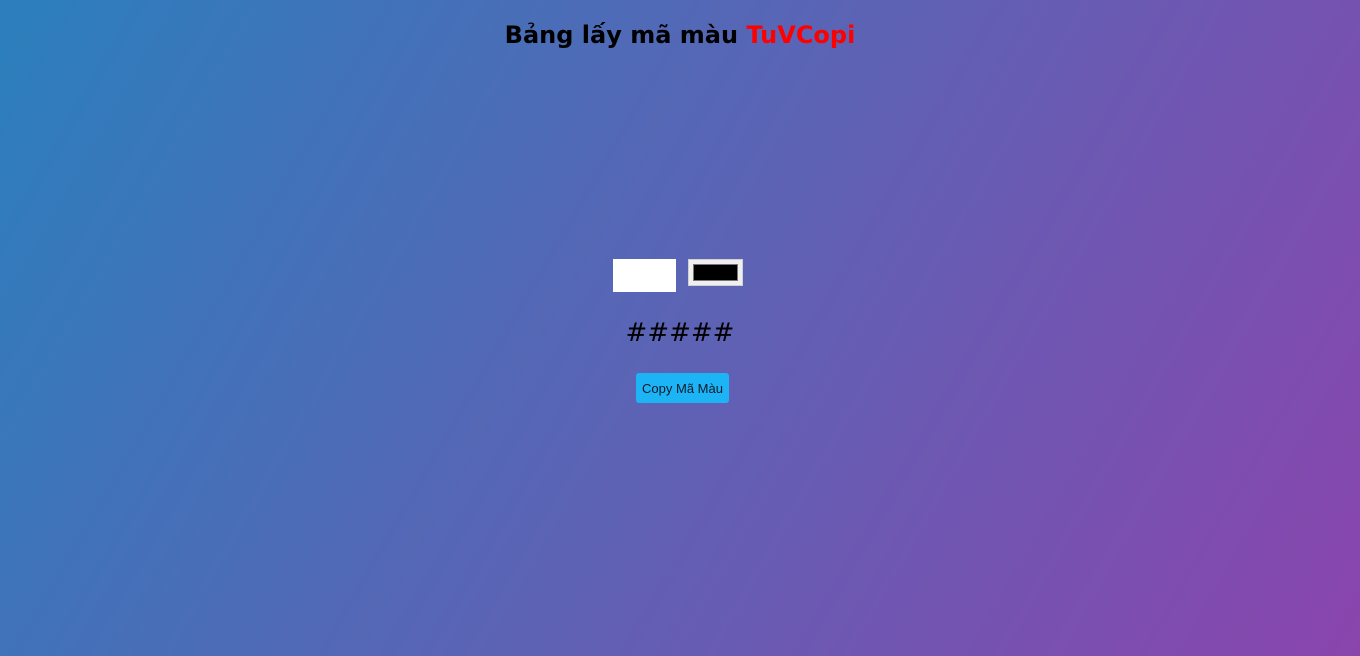 The width and height of the screenshot is (1360, 656). Describe the element at coordinates (644, 275) in the screenshot. I see `hex-text-input` at that location.